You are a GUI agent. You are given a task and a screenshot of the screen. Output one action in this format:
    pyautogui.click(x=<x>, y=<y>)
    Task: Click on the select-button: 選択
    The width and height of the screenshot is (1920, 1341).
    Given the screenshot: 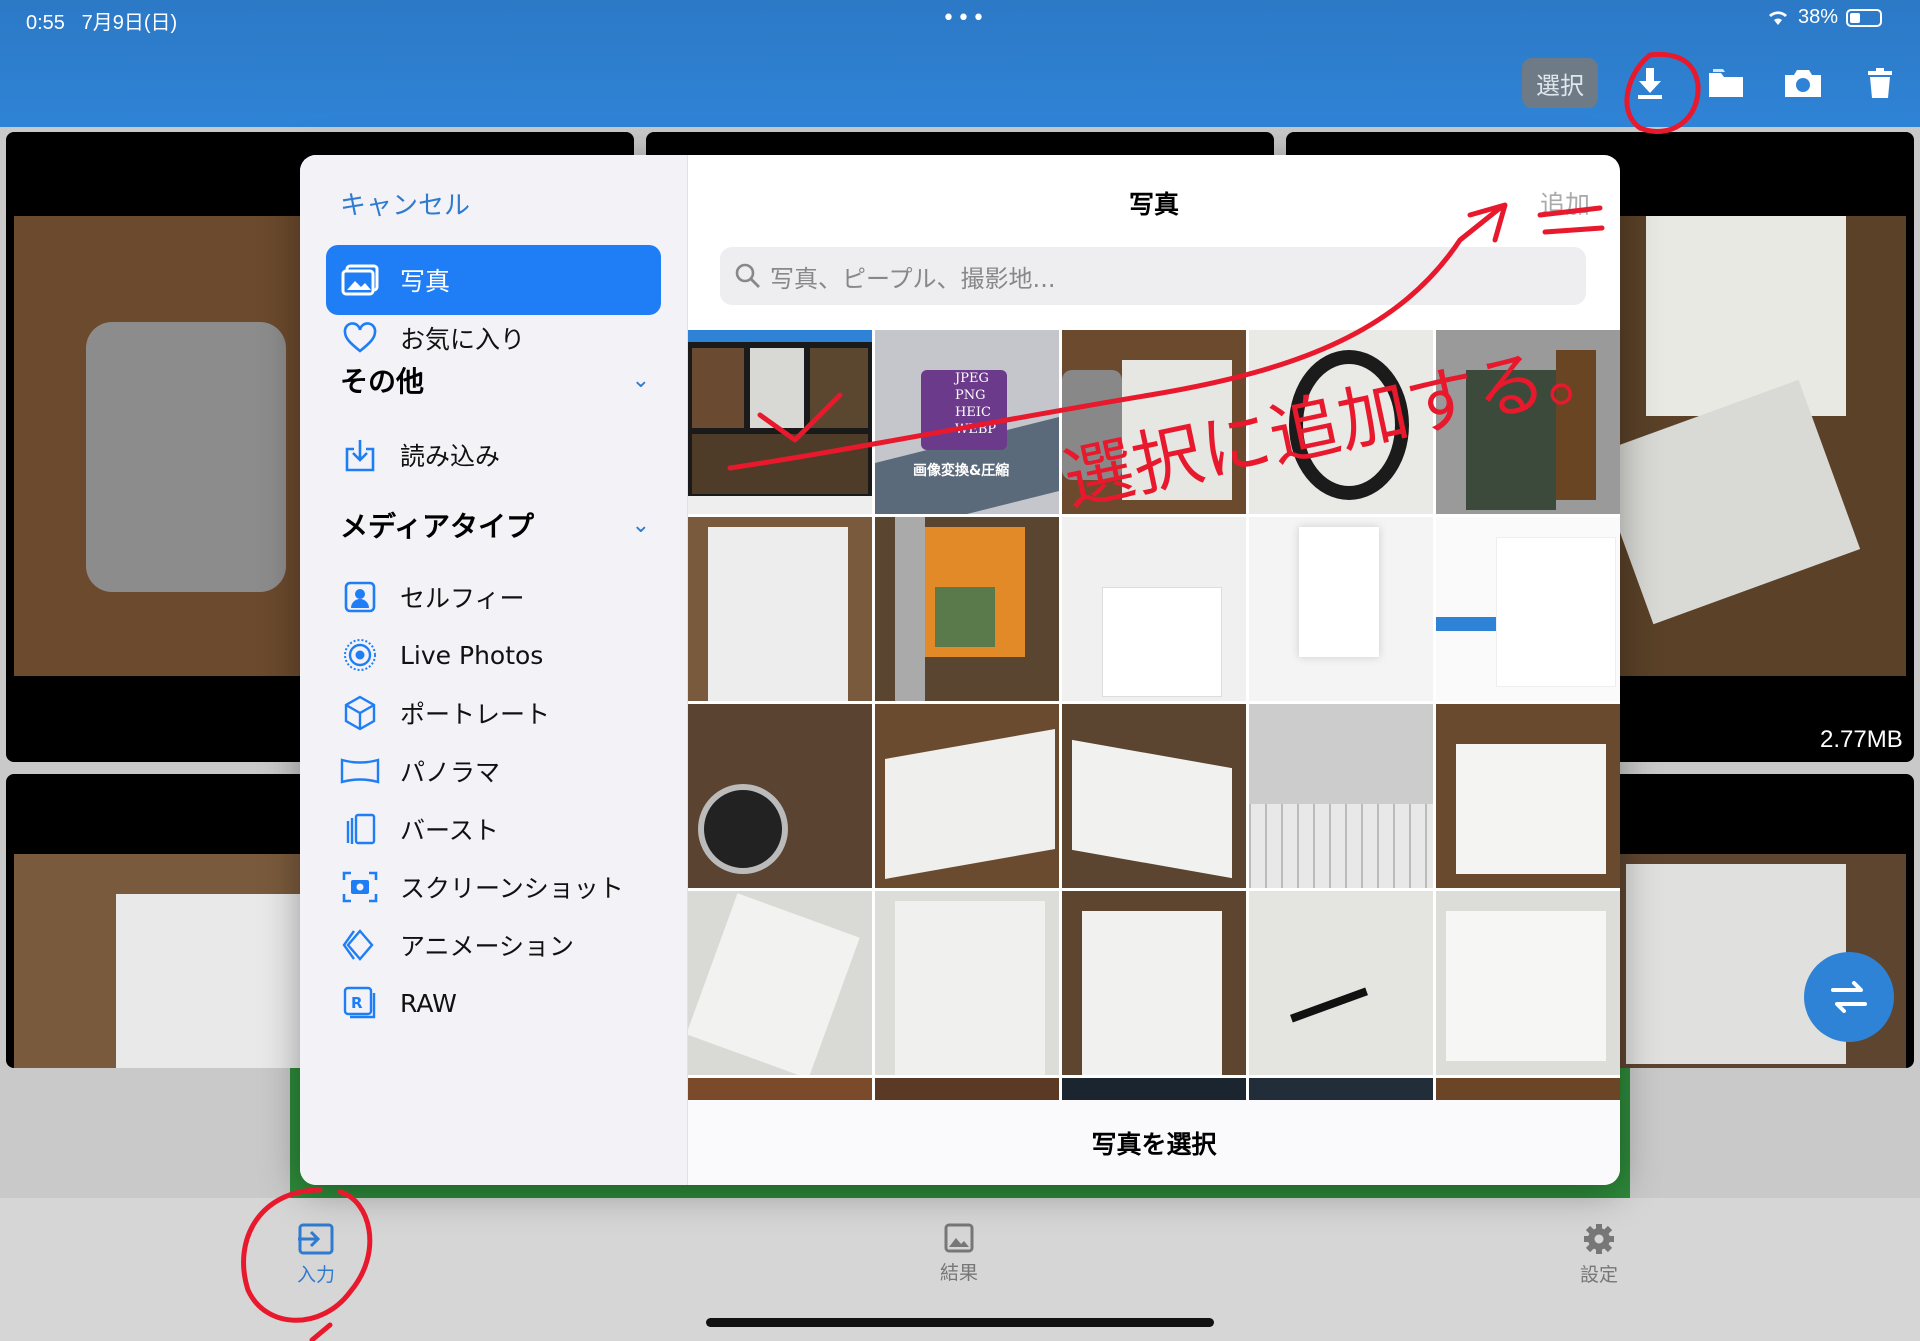 What is the action you would take?
    pyautogui.click(x=1560, y=83)
    